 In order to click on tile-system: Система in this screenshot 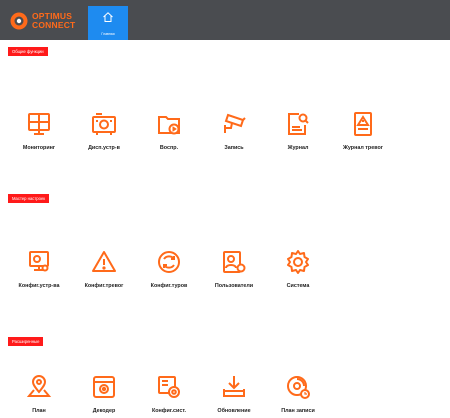, I will do `click(298, 279)`.